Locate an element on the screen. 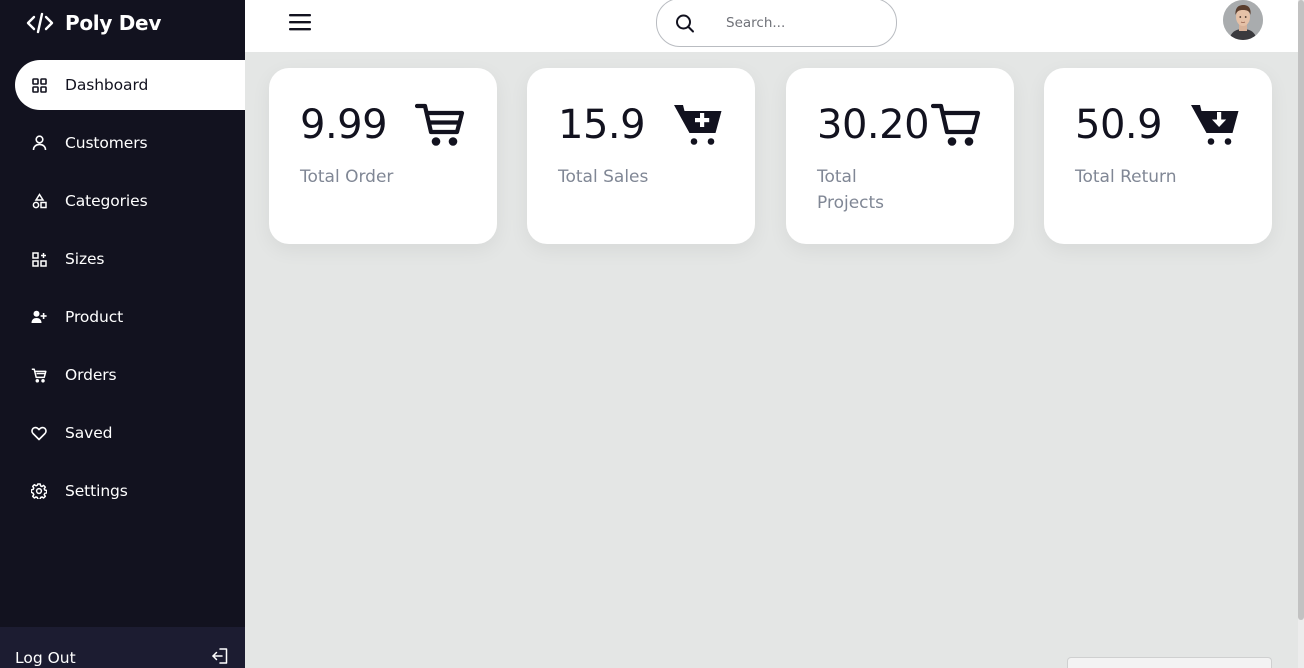 This screenshot has height=668, width=1304. stat-card-total-sales: 15.9 Total Sales is located at coordinates (641, 156).